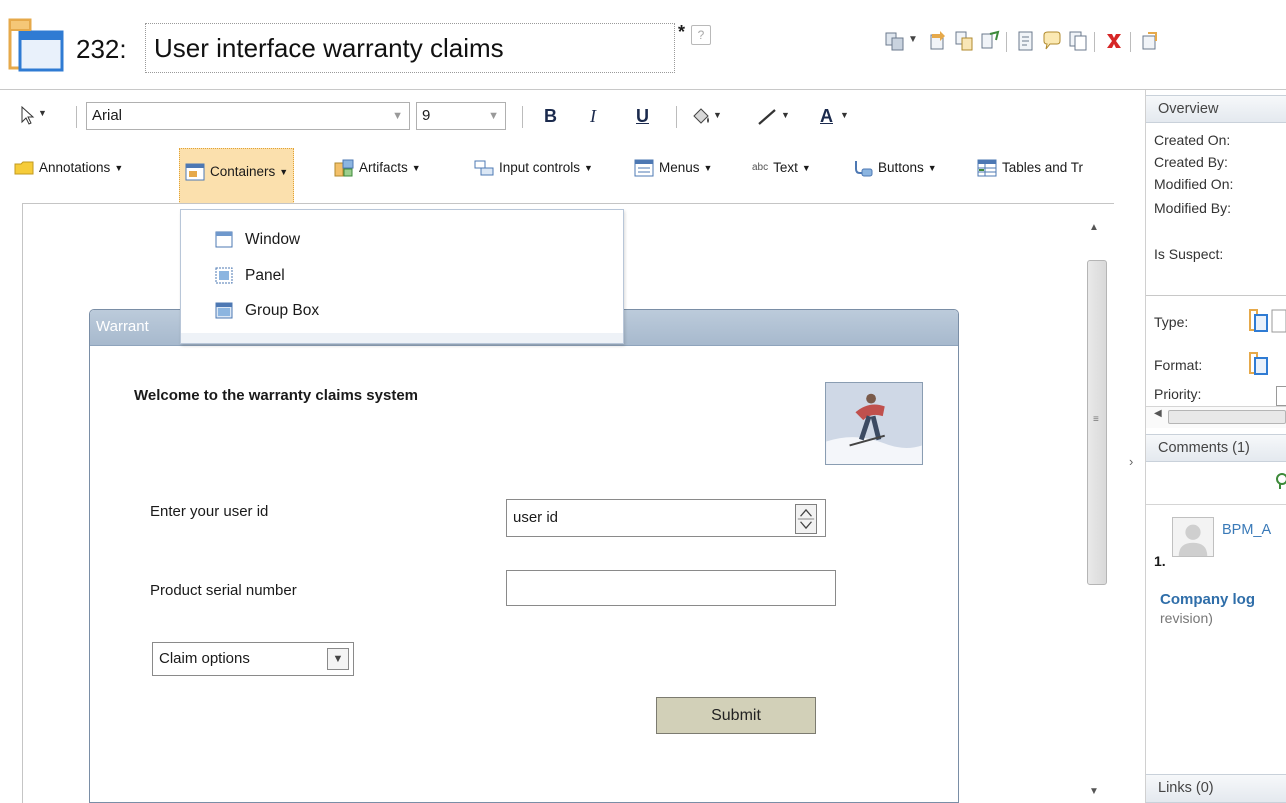 This screenshot has width=1286, height=803. What do you see at coordinates (767, 117) in the screenshot?
I see `line-style-icon` at bounding box center [767, 117].